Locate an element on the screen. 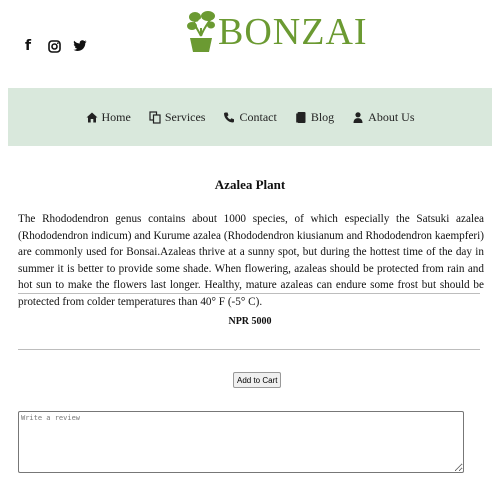  bonsai-logo-icon is located at coordinates (201, 31).